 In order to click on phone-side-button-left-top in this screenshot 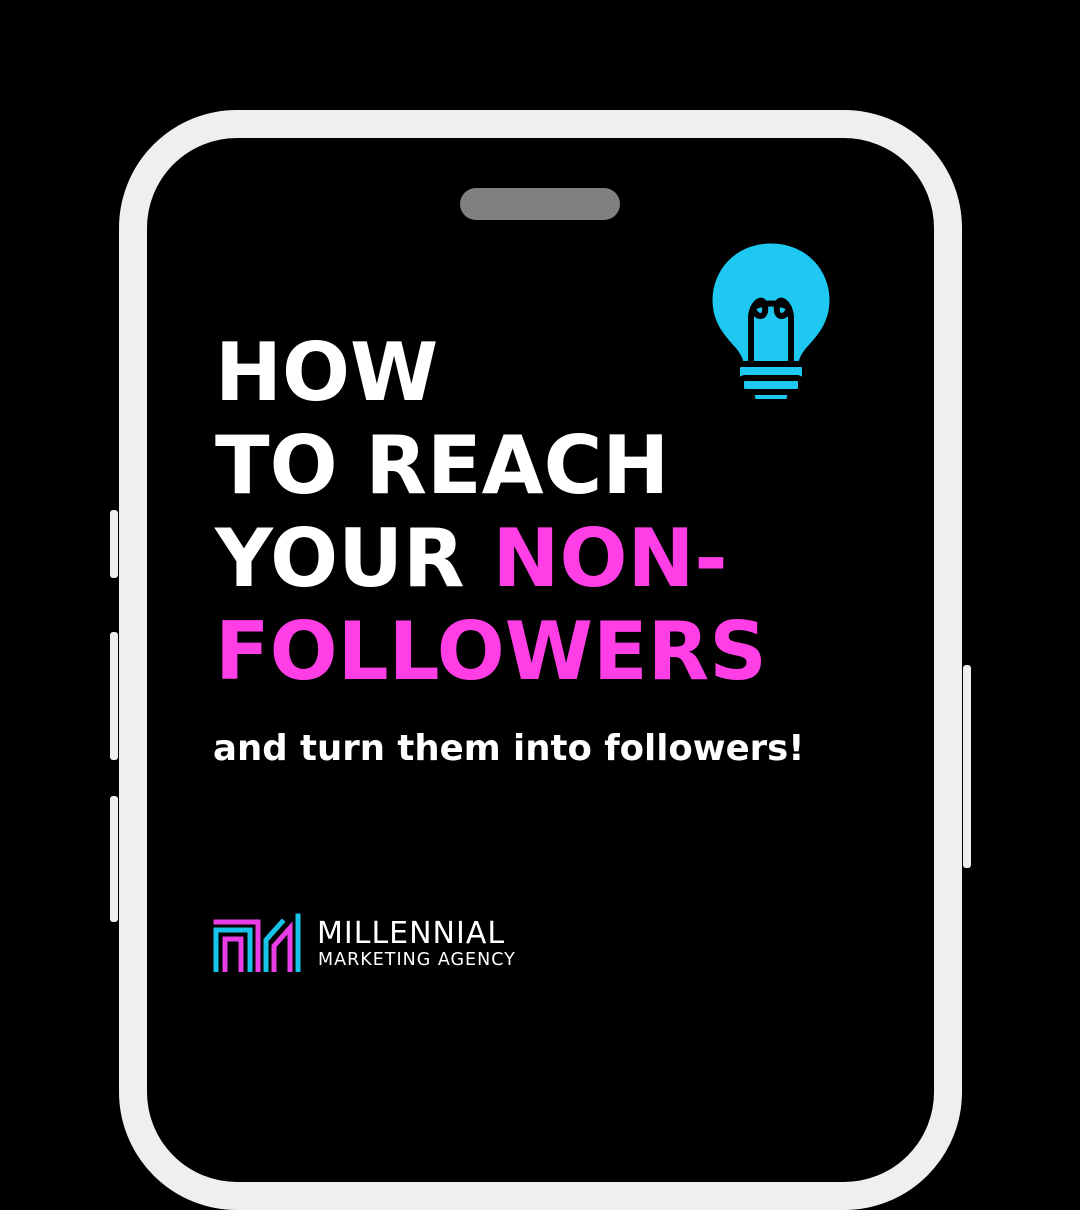, I will do `click(114, 544)`.